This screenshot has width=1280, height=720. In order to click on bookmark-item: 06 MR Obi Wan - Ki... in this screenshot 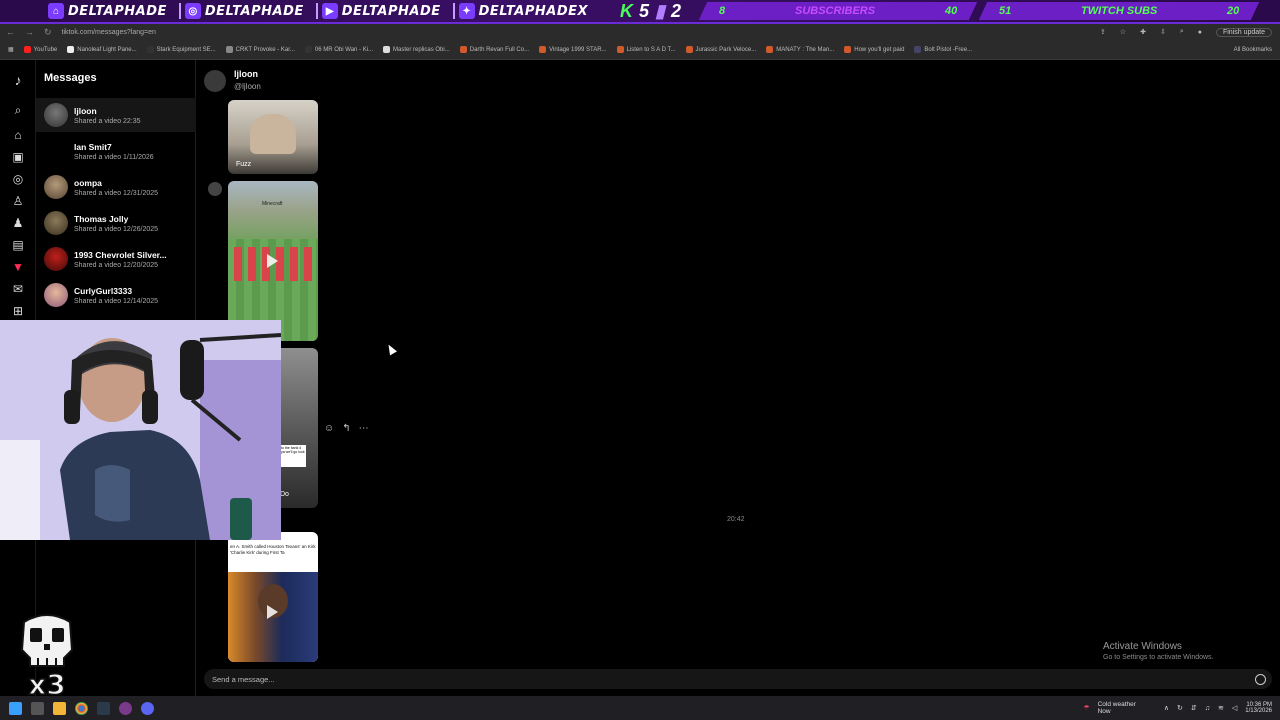, I will do `click(338, 49)`.